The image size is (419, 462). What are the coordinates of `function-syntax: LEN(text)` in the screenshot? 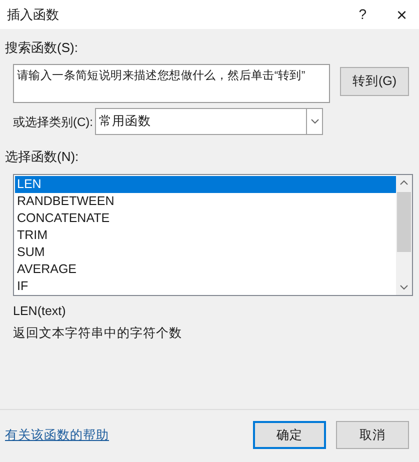 It's located at (40, 311).